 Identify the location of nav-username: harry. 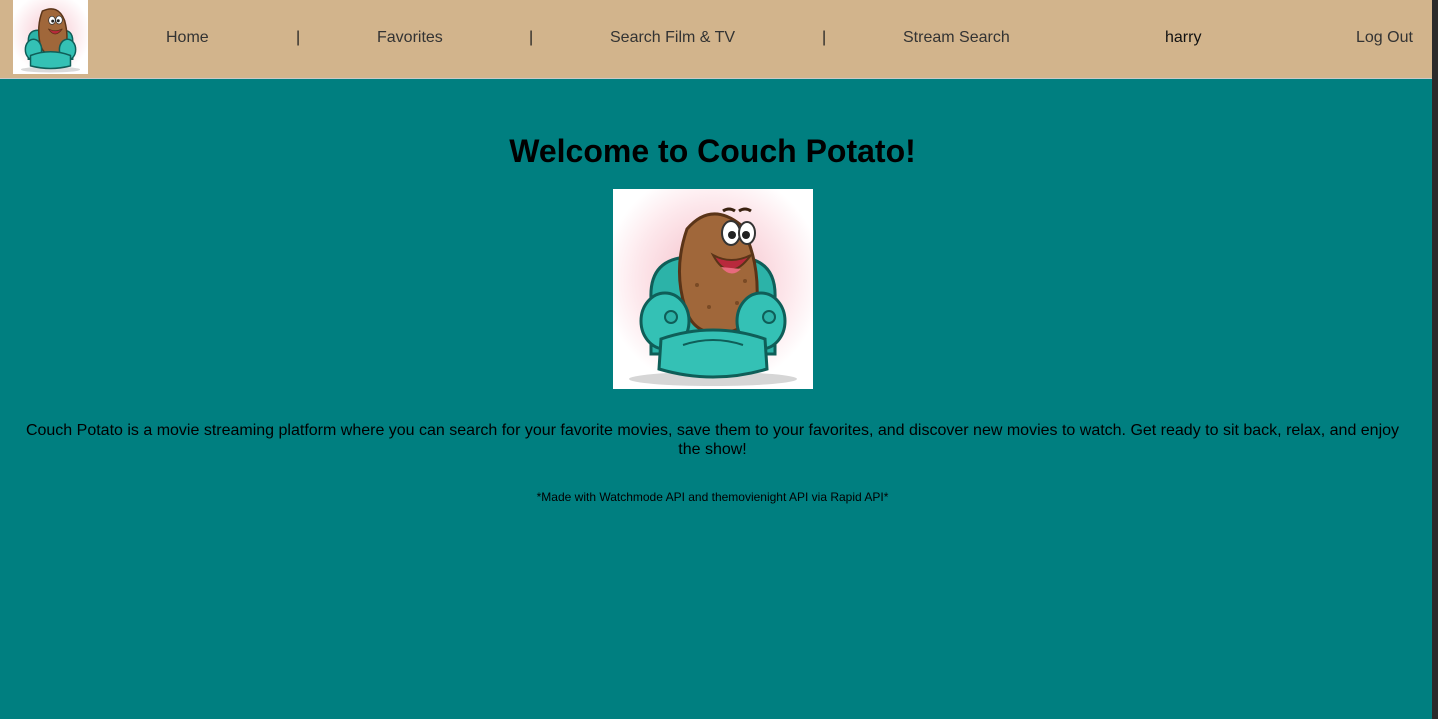
(1183, 37).